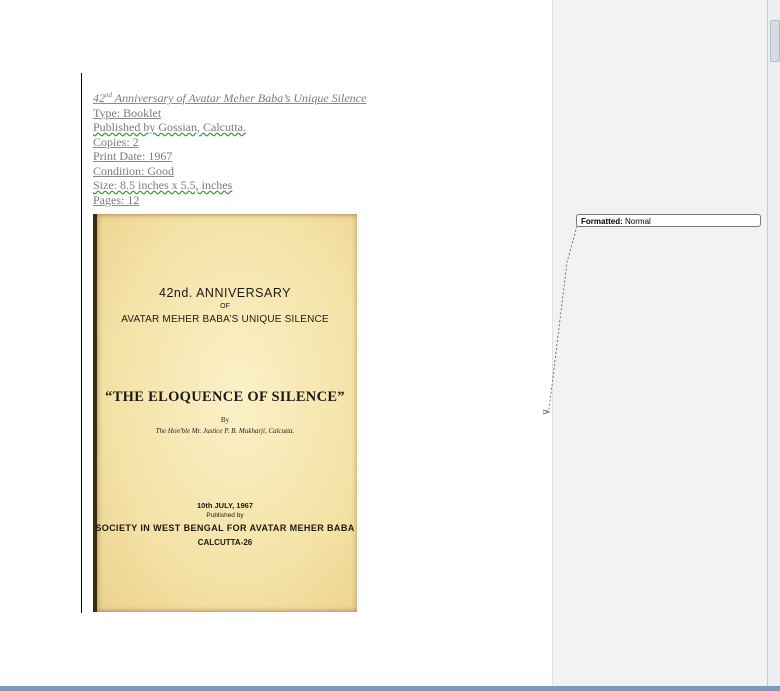 This screenshot has width=780, height=691. What do you see at coordinates (775, 41) in the screenshot?
I see `scrollbar-thumb` at bounding box center [775, 41].